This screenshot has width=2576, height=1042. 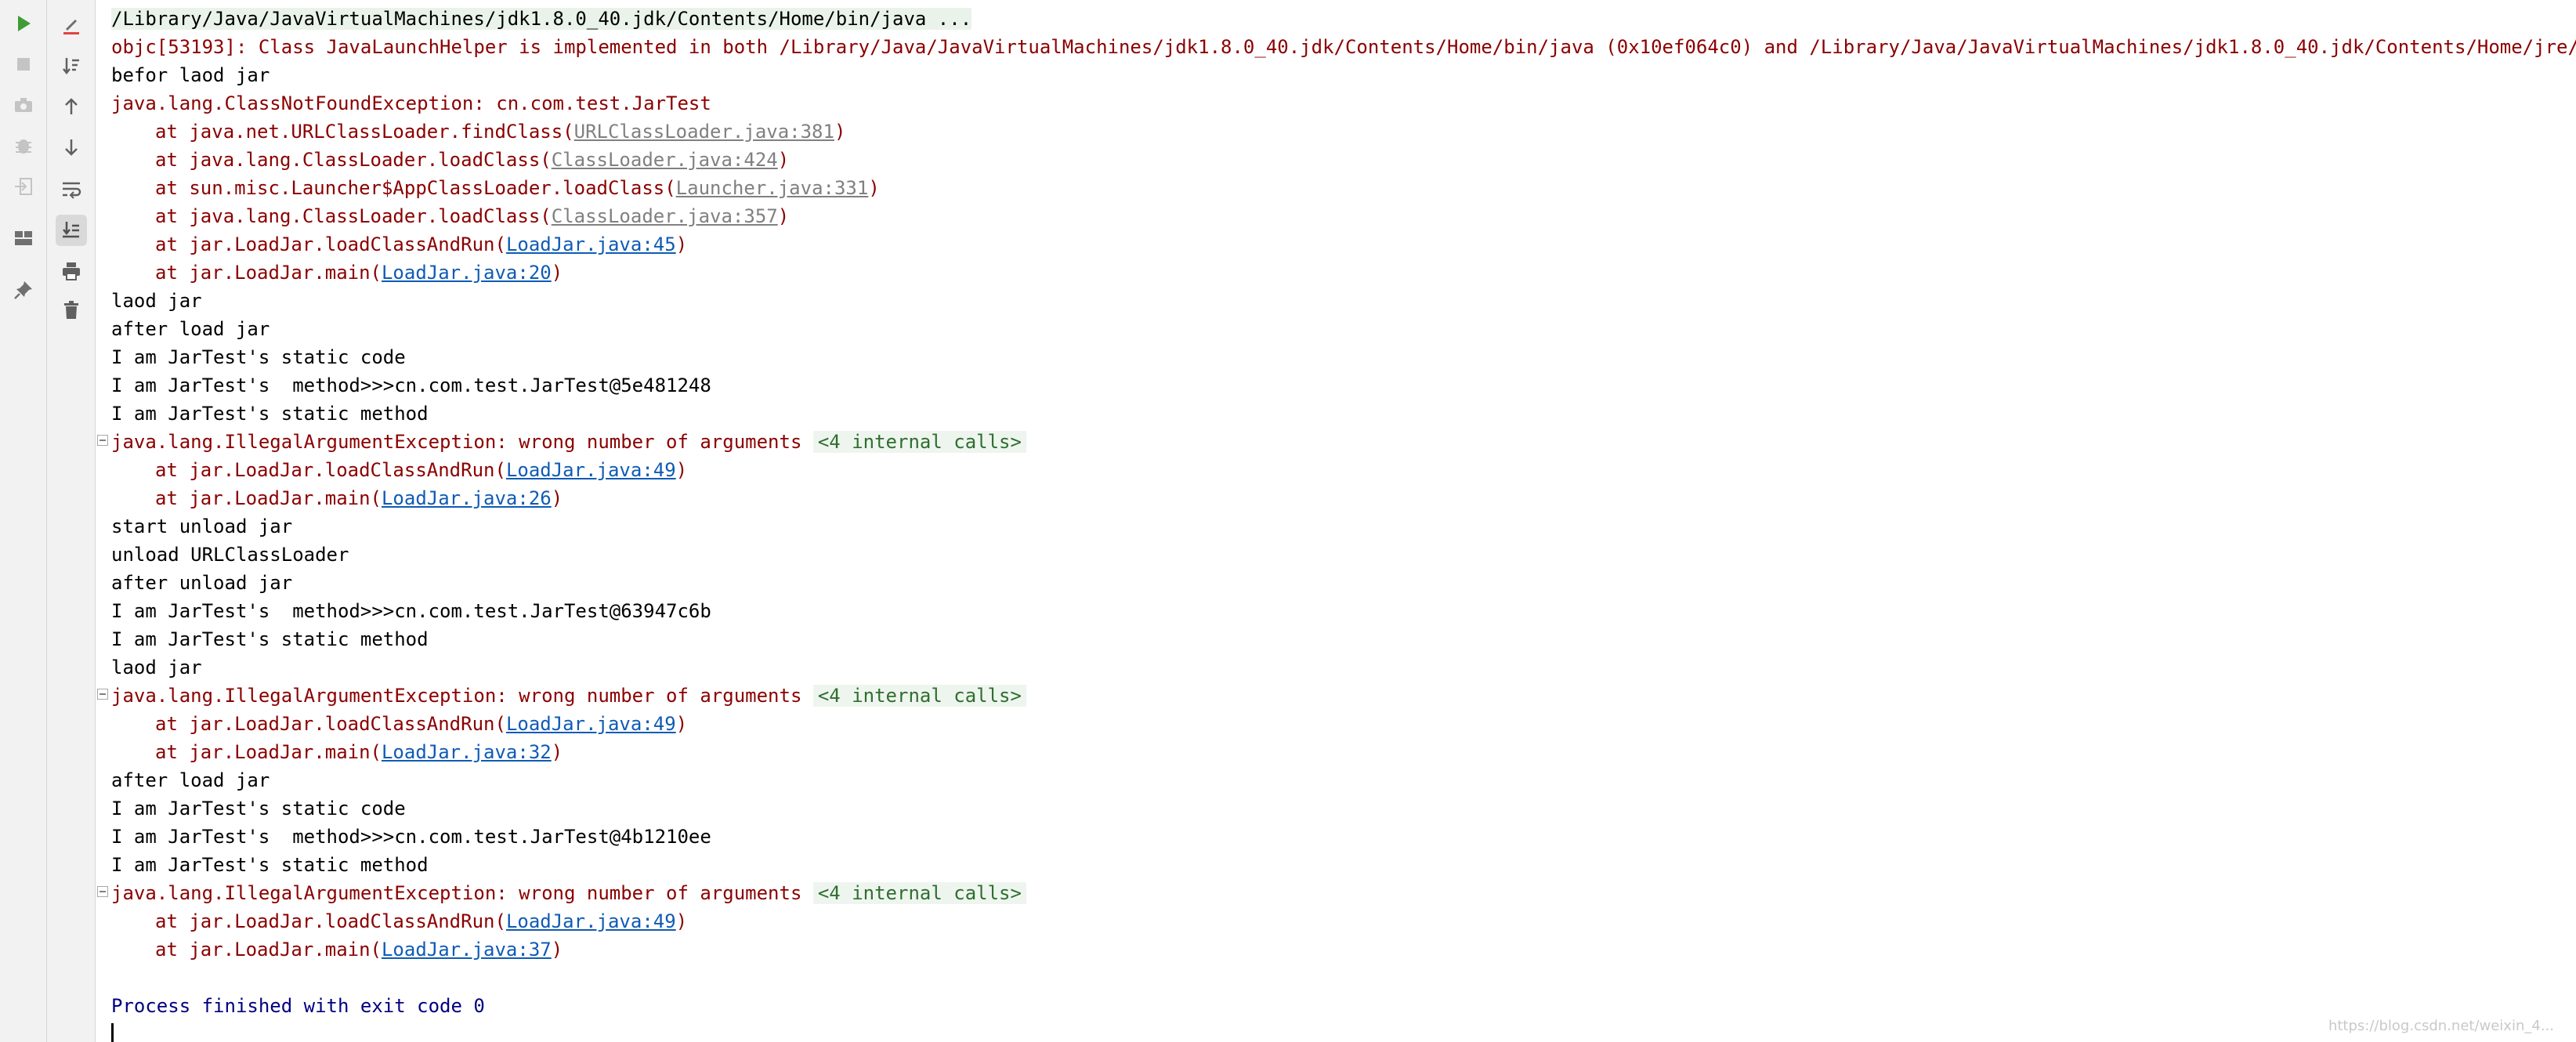 I want to click on stack-frame-link: LoadJar.java:37, so click(x=467, y=950).